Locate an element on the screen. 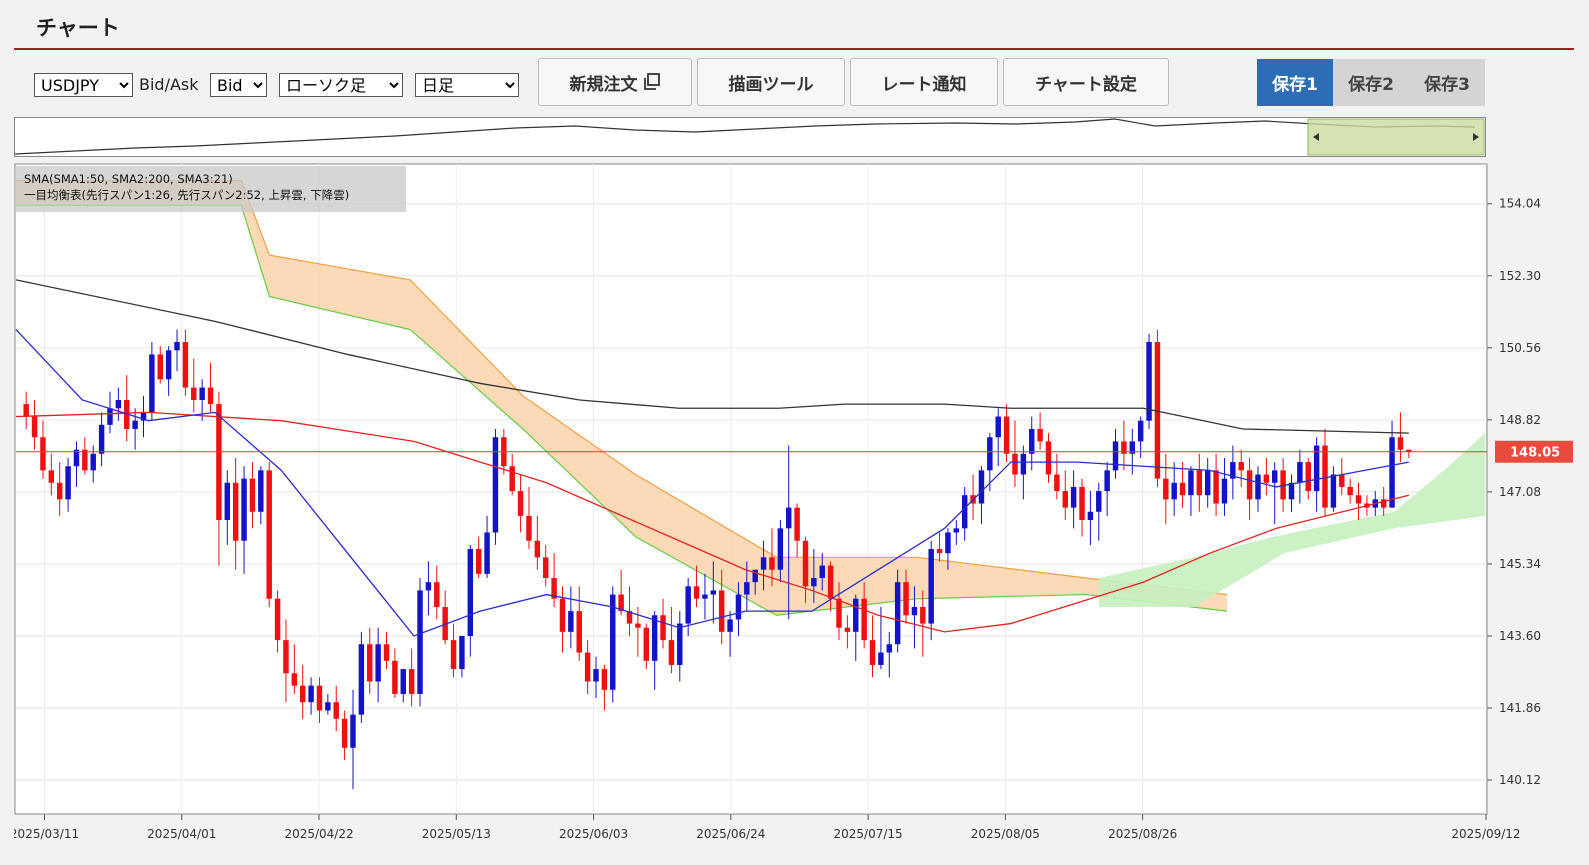 The width and height of the screenshot is (1589, 865). y-tick-label: 141.86 is located at coordinates (1520, 708).